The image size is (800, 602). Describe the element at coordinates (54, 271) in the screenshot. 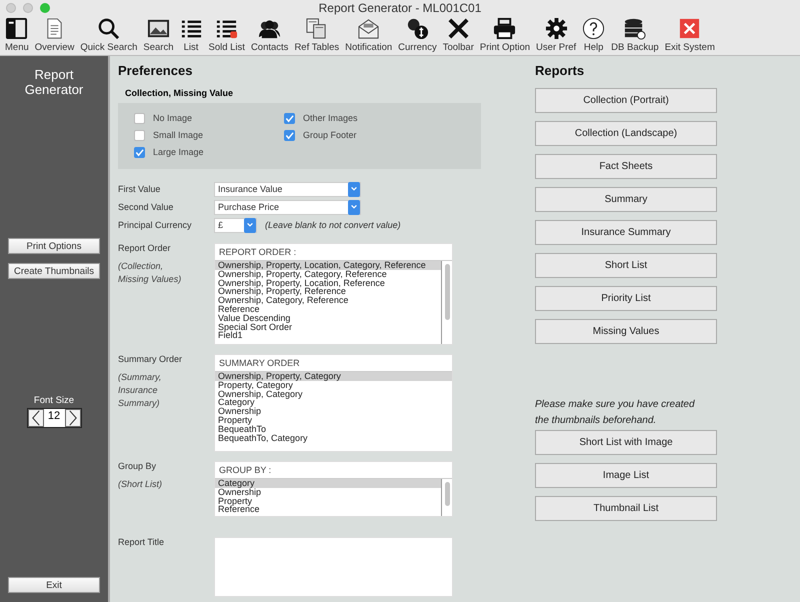

I see `sidebar-button: Create Thumbnails` at that location.